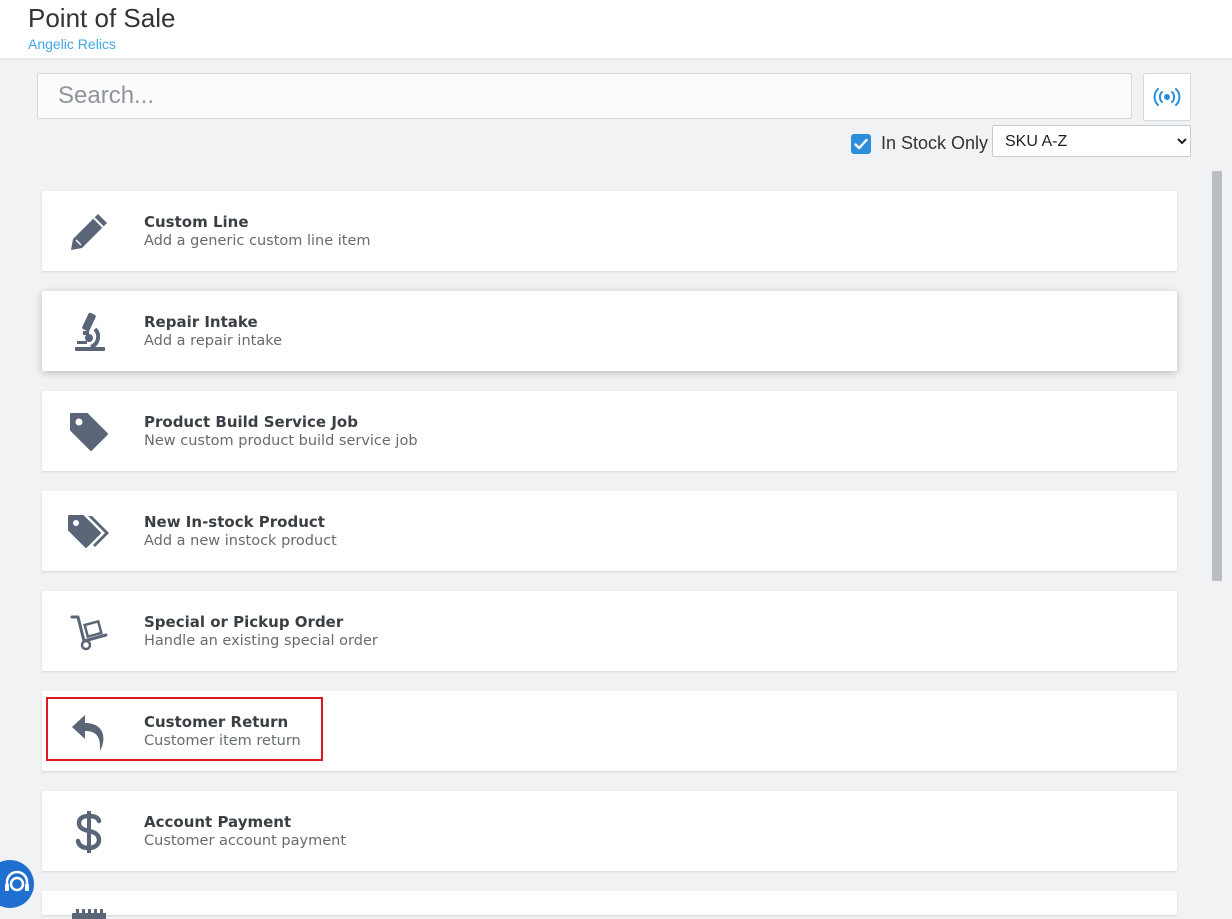 The width and height of the screenshot is (1232, 919). I want to click on item-name: Product Build Service Job, so click(251, 422).